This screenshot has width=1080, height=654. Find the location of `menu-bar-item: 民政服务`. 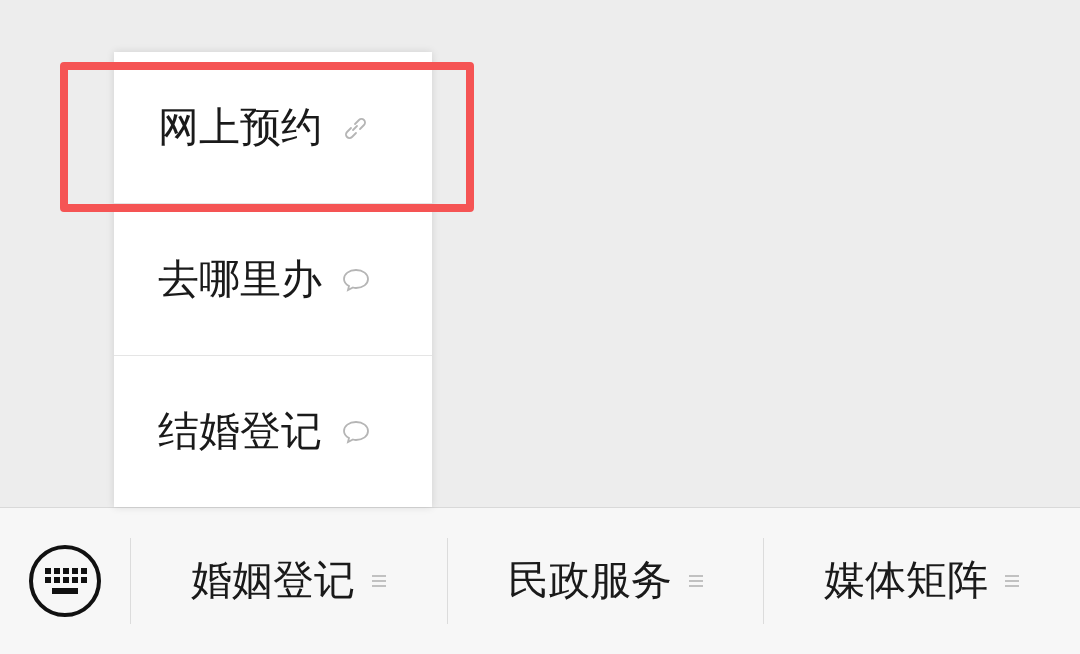

menu-bar-item: 民政服务 is located at coordinates (605, 581).